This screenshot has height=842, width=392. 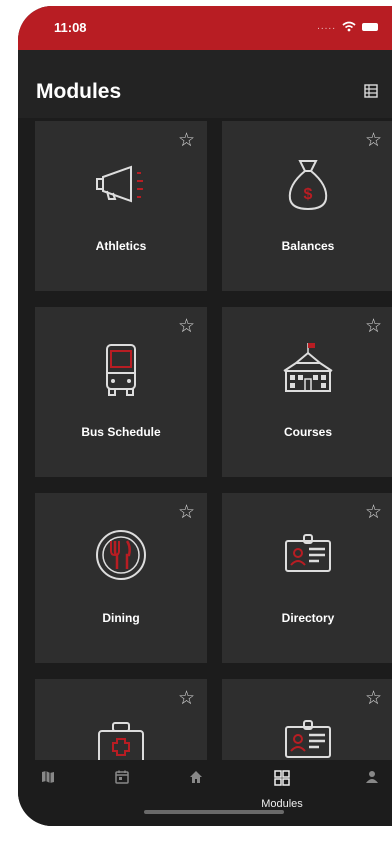 What do you see at coordinates (121, 555) in the screenshot?
I see `dining-icon` at bounding box center [121, 555].